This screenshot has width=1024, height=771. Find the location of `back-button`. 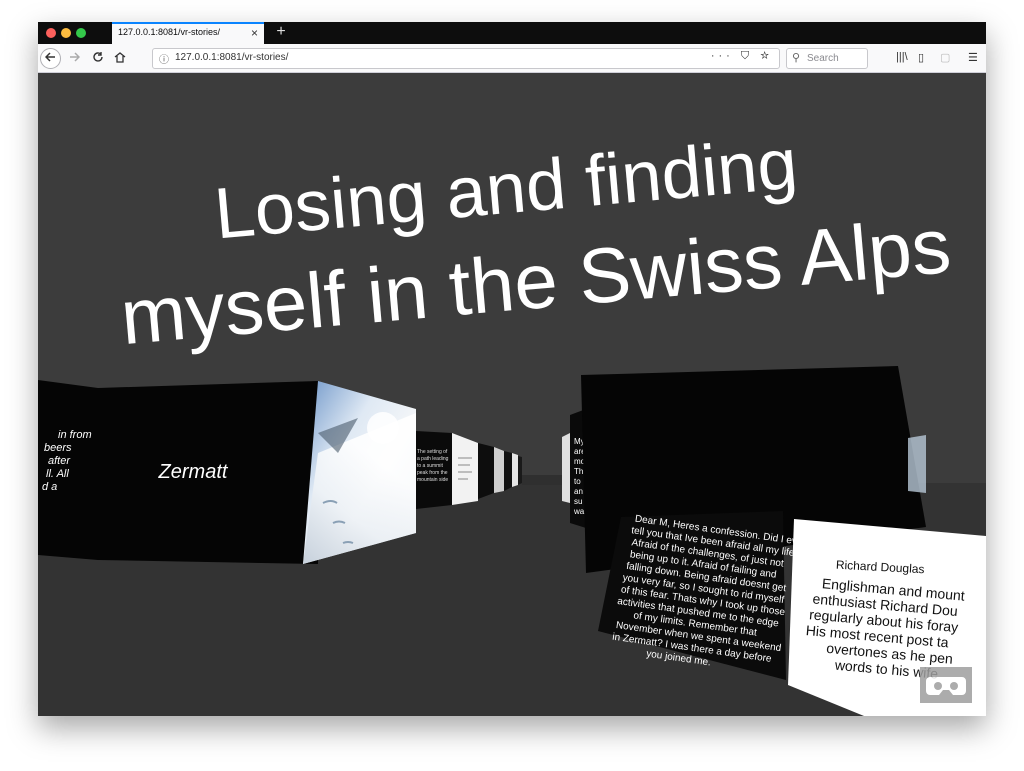

back-button is located at coordinates (50, 58).